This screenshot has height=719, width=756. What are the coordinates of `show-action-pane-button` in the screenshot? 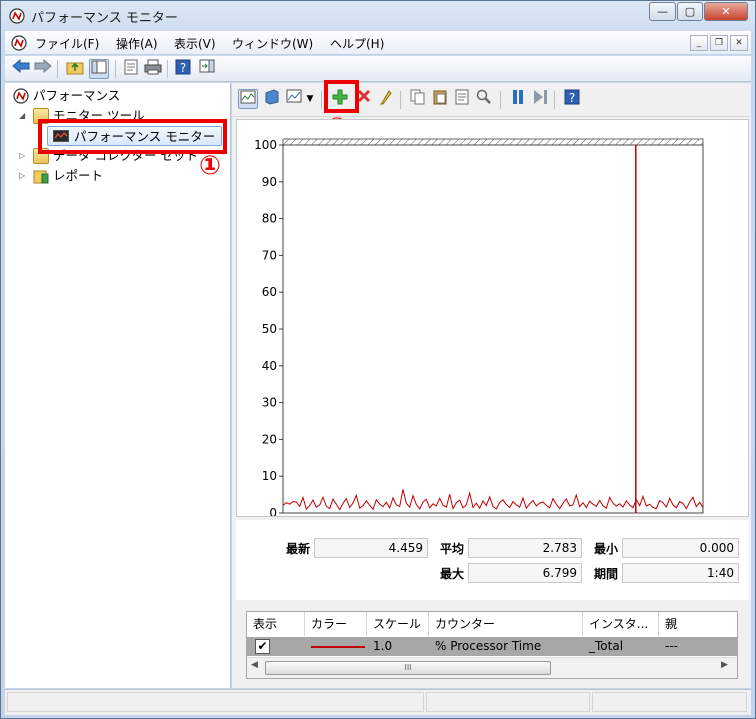 It's located at (207, 69).